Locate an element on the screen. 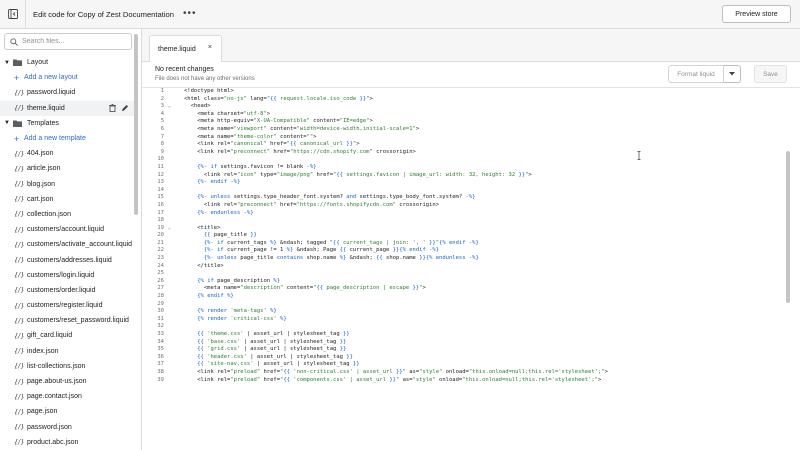  preview-store-button: Preview store is located at coordinates (756, 14).